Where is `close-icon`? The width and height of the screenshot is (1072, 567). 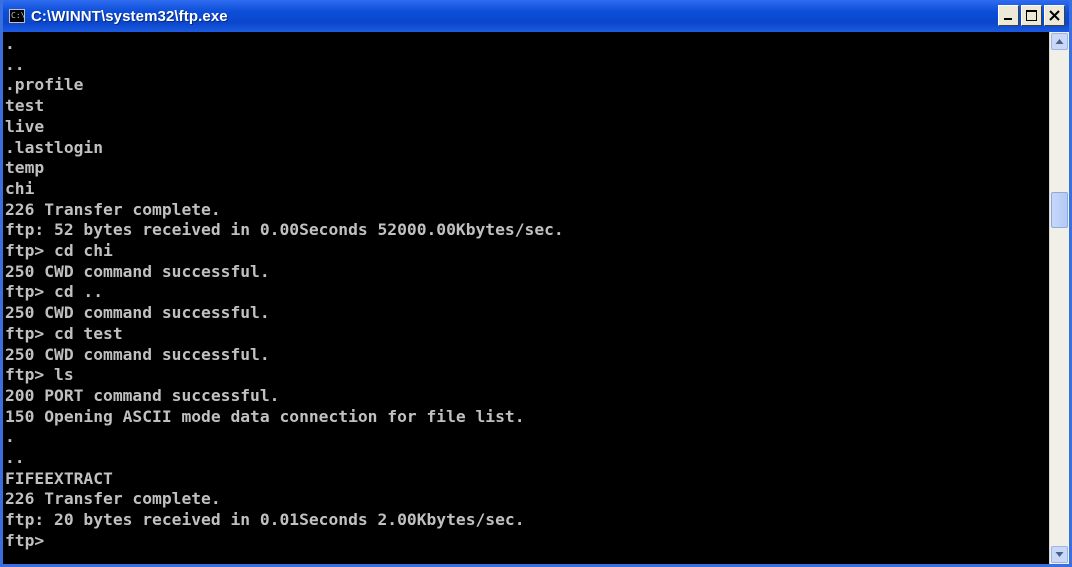
close-icon is located at coordinates (1054, 15).